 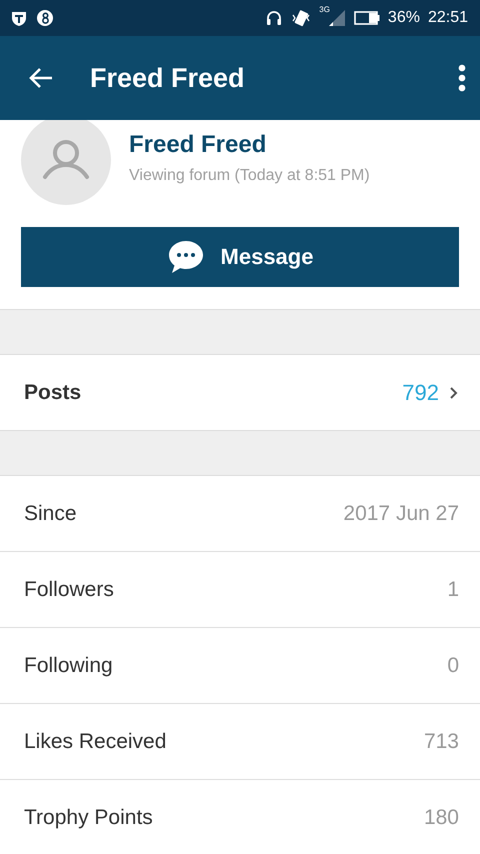 What do you see at coordinates (454, 393) in the screenshot?
I see `chevron-right-icon` at bounding box center [454, 393].